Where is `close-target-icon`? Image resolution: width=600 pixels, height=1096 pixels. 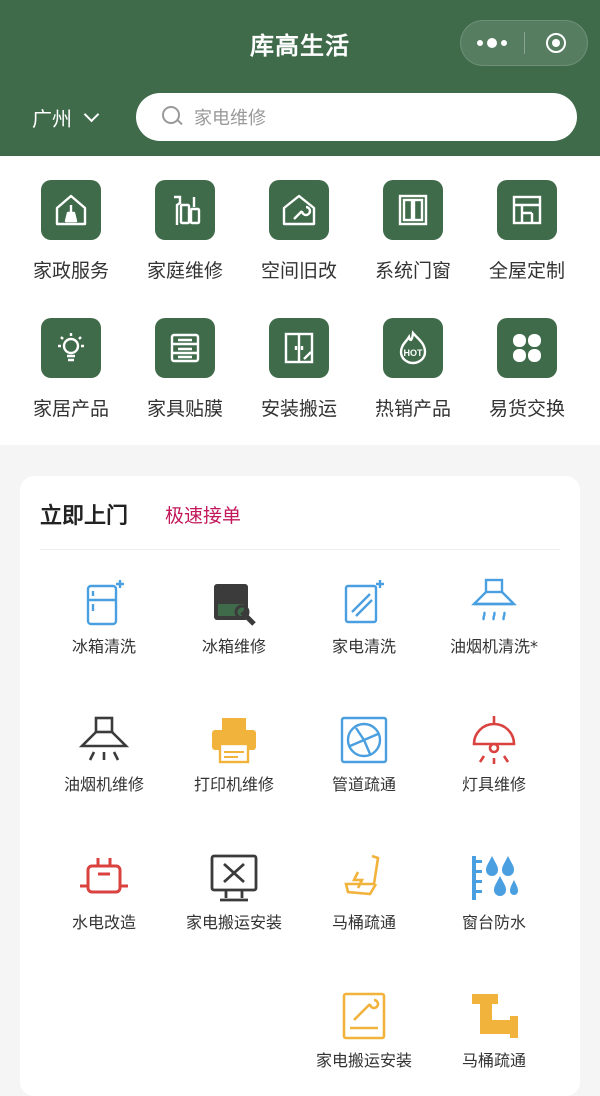 close-target-icon is located at coordinates (556, 43).